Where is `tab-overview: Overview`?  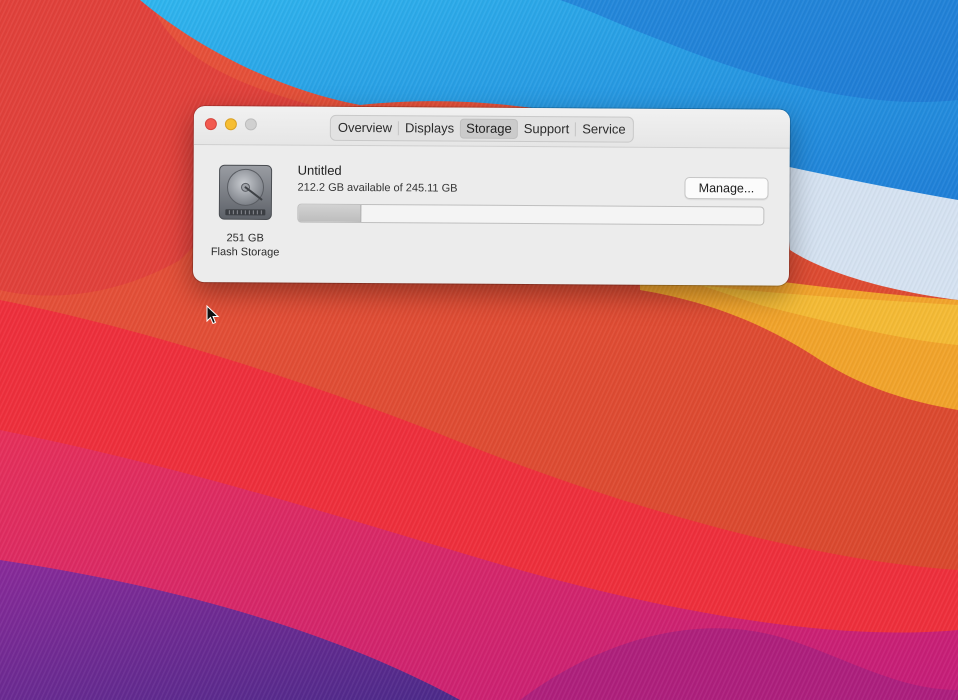 tab-overview: Overview is located at coordinates (365, 128).